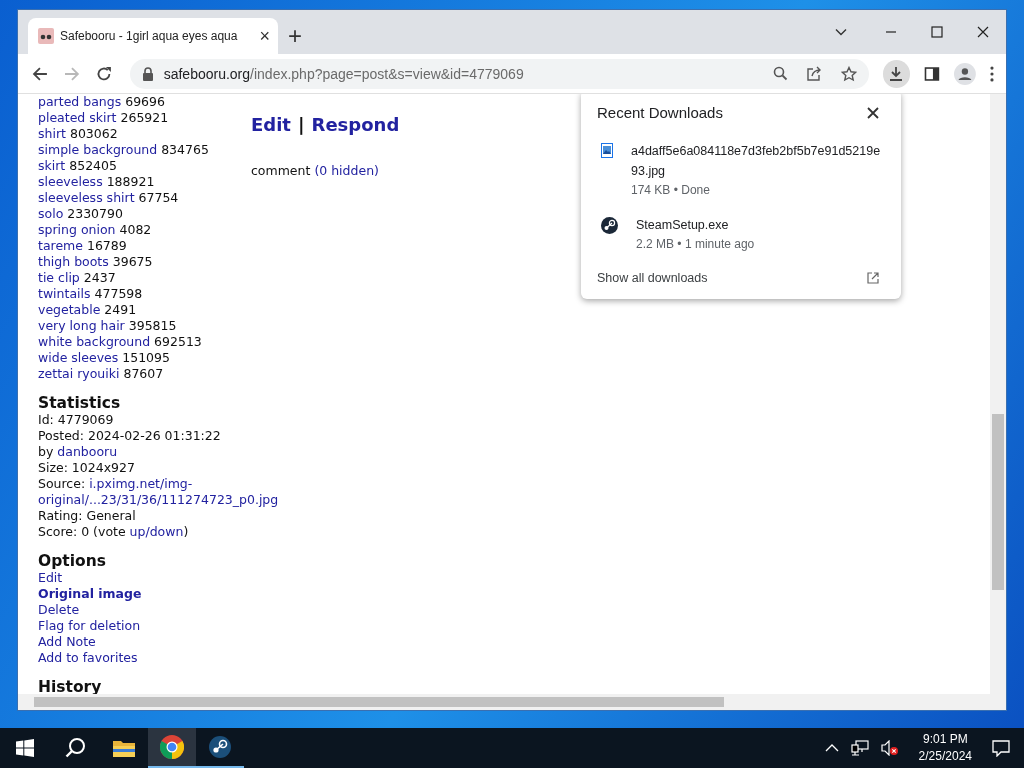 Image resolution: width=1024 pixels, height=768 pixels. Describe the element at coordinates (70, 181) in the screenshot. I see `tag-link: sleeveless` at that location.